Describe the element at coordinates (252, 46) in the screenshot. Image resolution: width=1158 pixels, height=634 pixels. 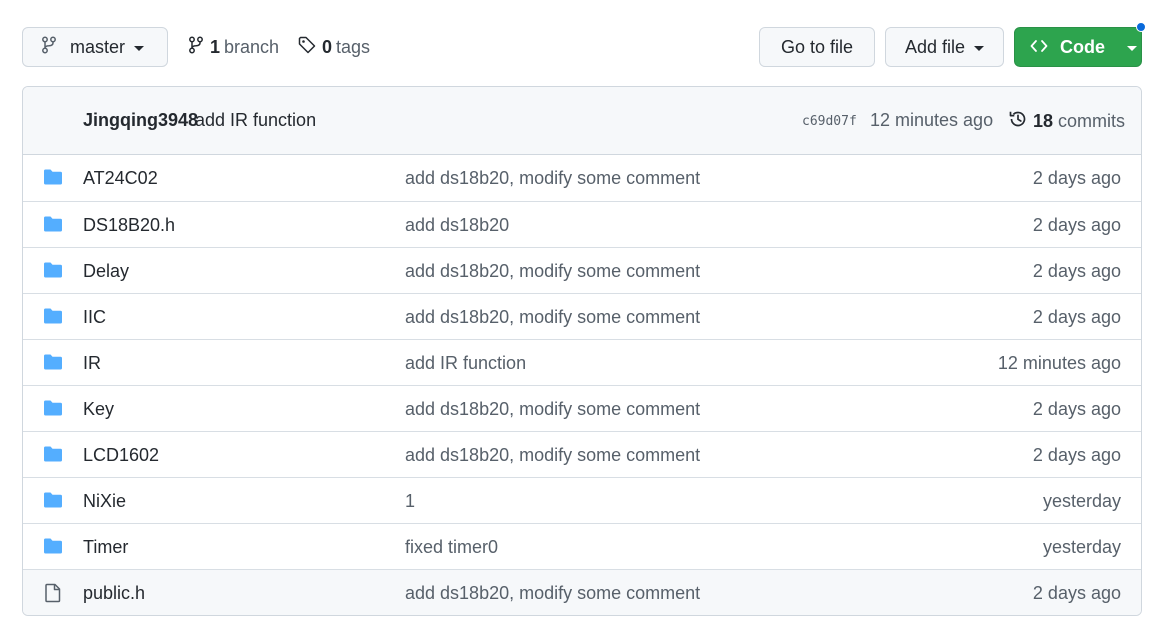
I see `branches-label: branch` at that location.